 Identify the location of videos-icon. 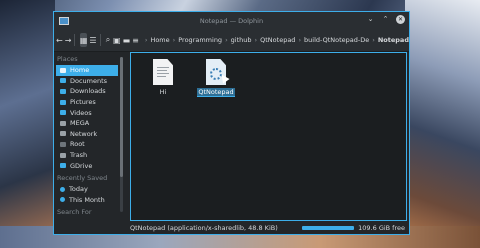
(63, 113).